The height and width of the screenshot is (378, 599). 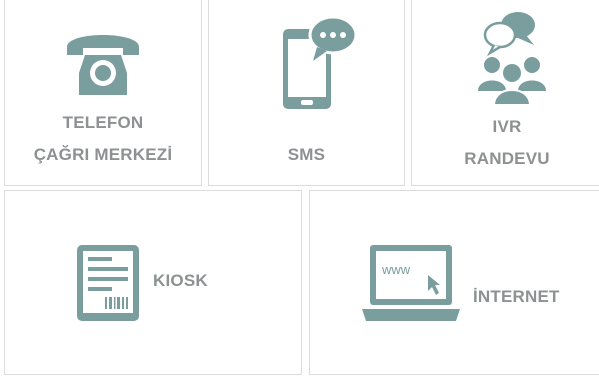 I want to click on tile-label-line1: KIOSK, so click(x=180, y=280).